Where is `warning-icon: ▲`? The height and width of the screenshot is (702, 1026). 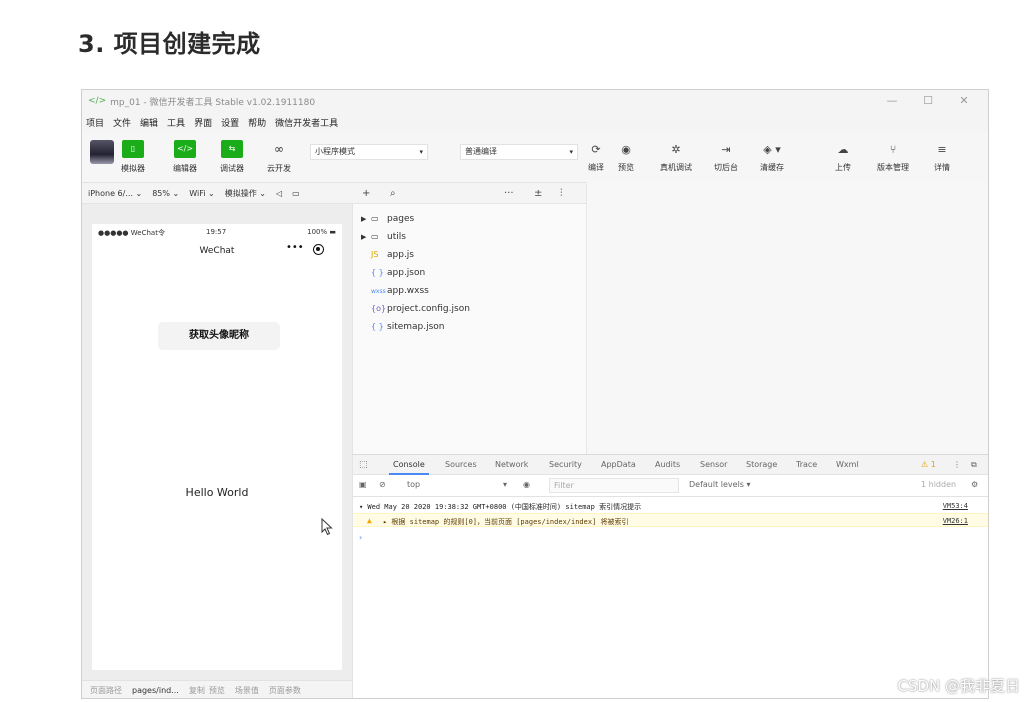 warning-icon: ▲ is located at coordinates (369, 520).